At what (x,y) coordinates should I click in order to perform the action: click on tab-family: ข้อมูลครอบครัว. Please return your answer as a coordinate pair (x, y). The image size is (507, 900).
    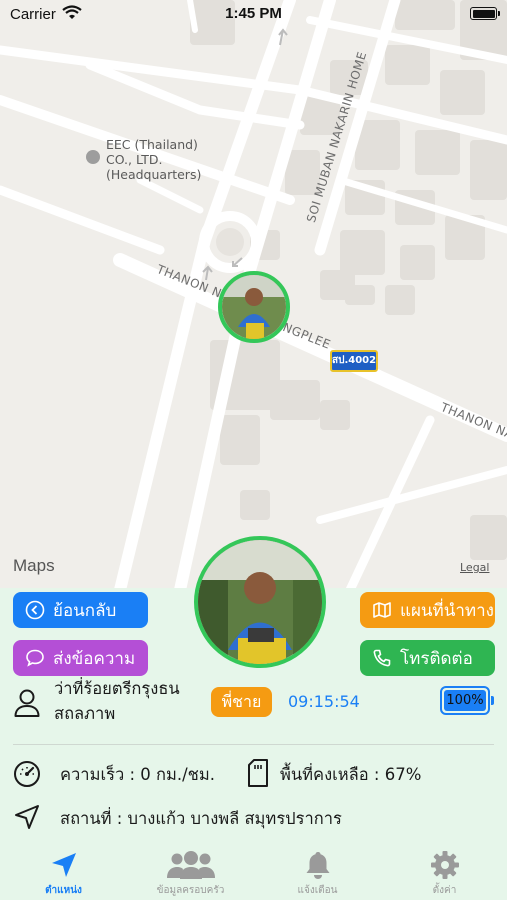
    Looking at the image, I should click on (190, 873).